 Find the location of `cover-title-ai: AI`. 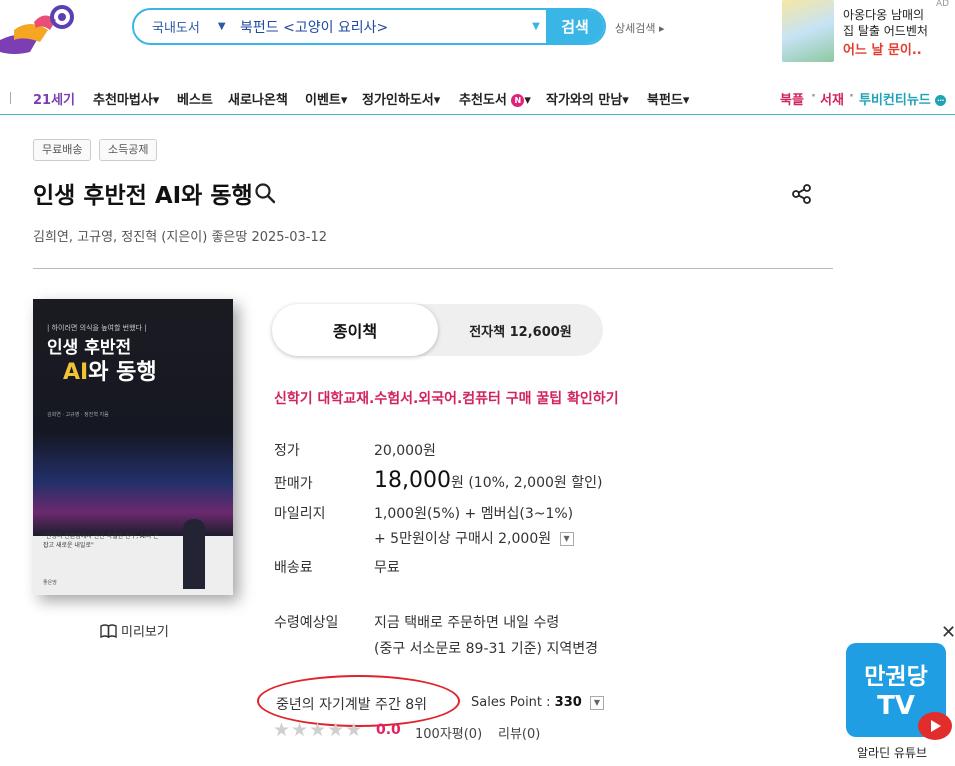

cover-title-ai: AI is located at coordinates (76, 372).